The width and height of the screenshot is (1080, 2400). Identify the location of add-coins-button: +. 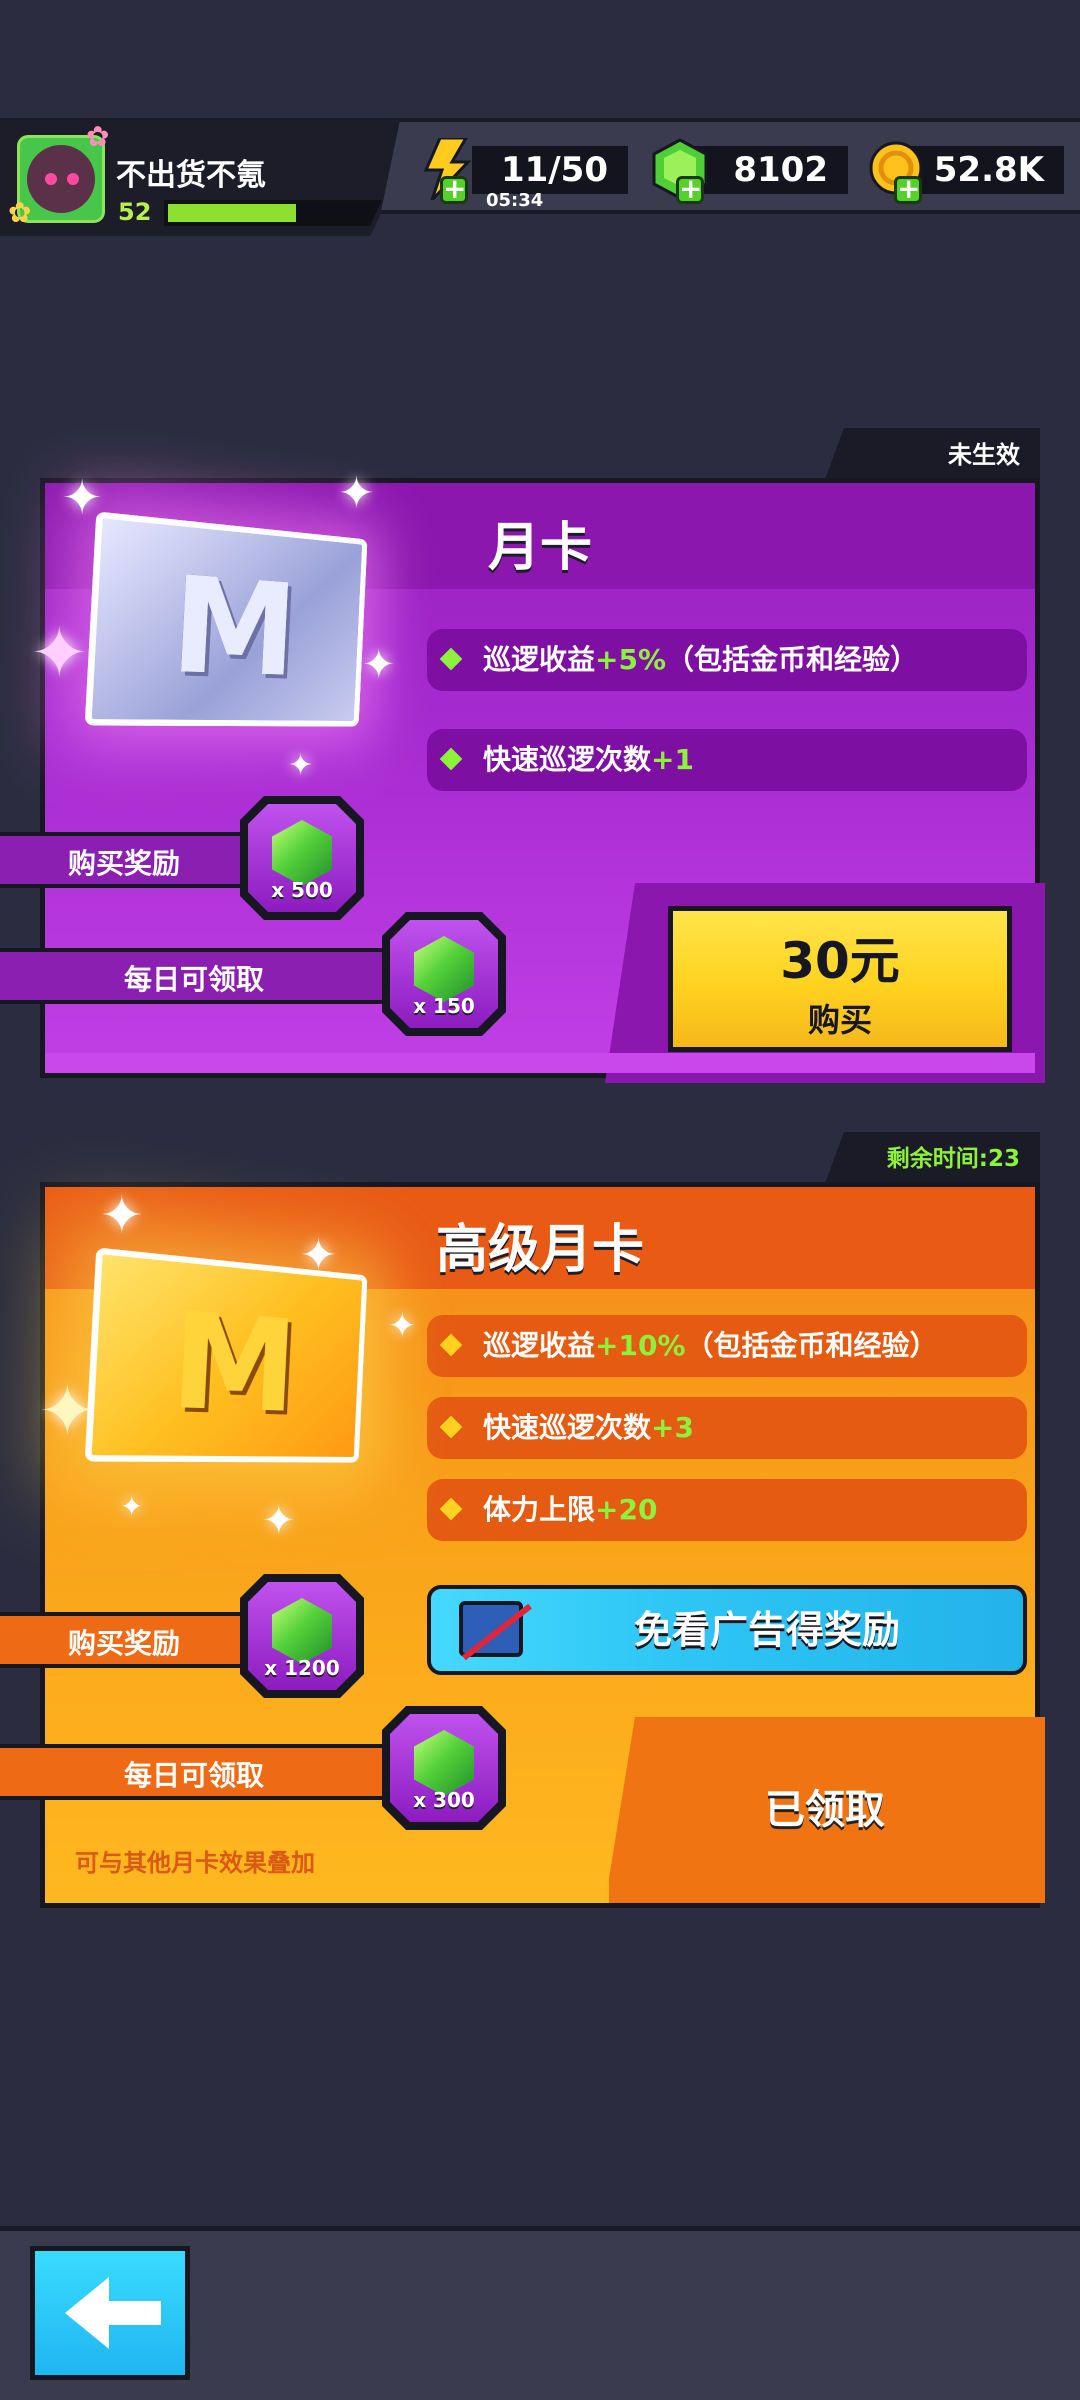
(908, 190).